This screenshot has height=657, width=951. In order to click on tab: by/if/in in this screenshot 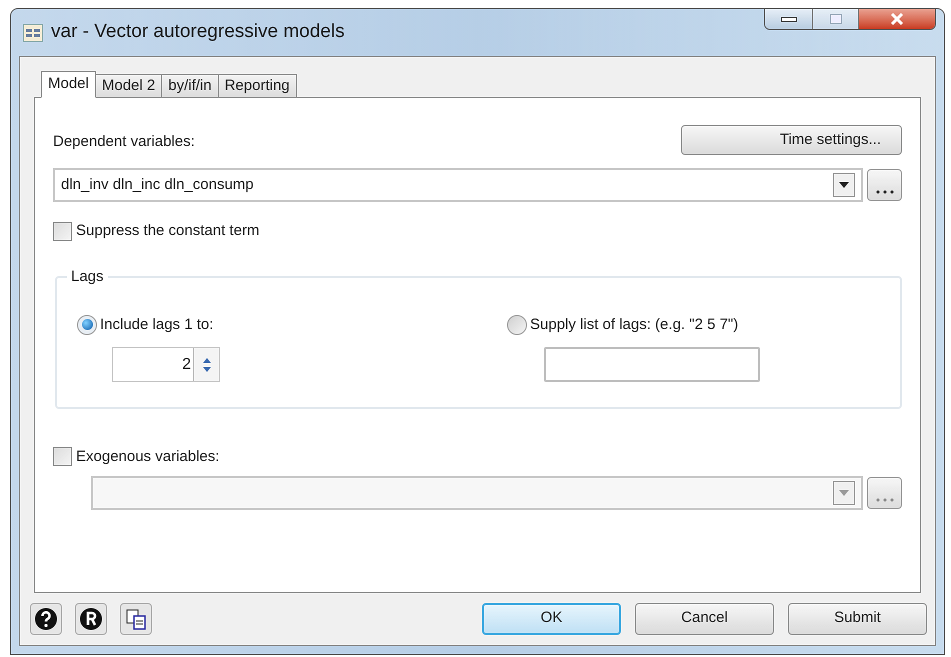, I will do `click(190, 86)`.